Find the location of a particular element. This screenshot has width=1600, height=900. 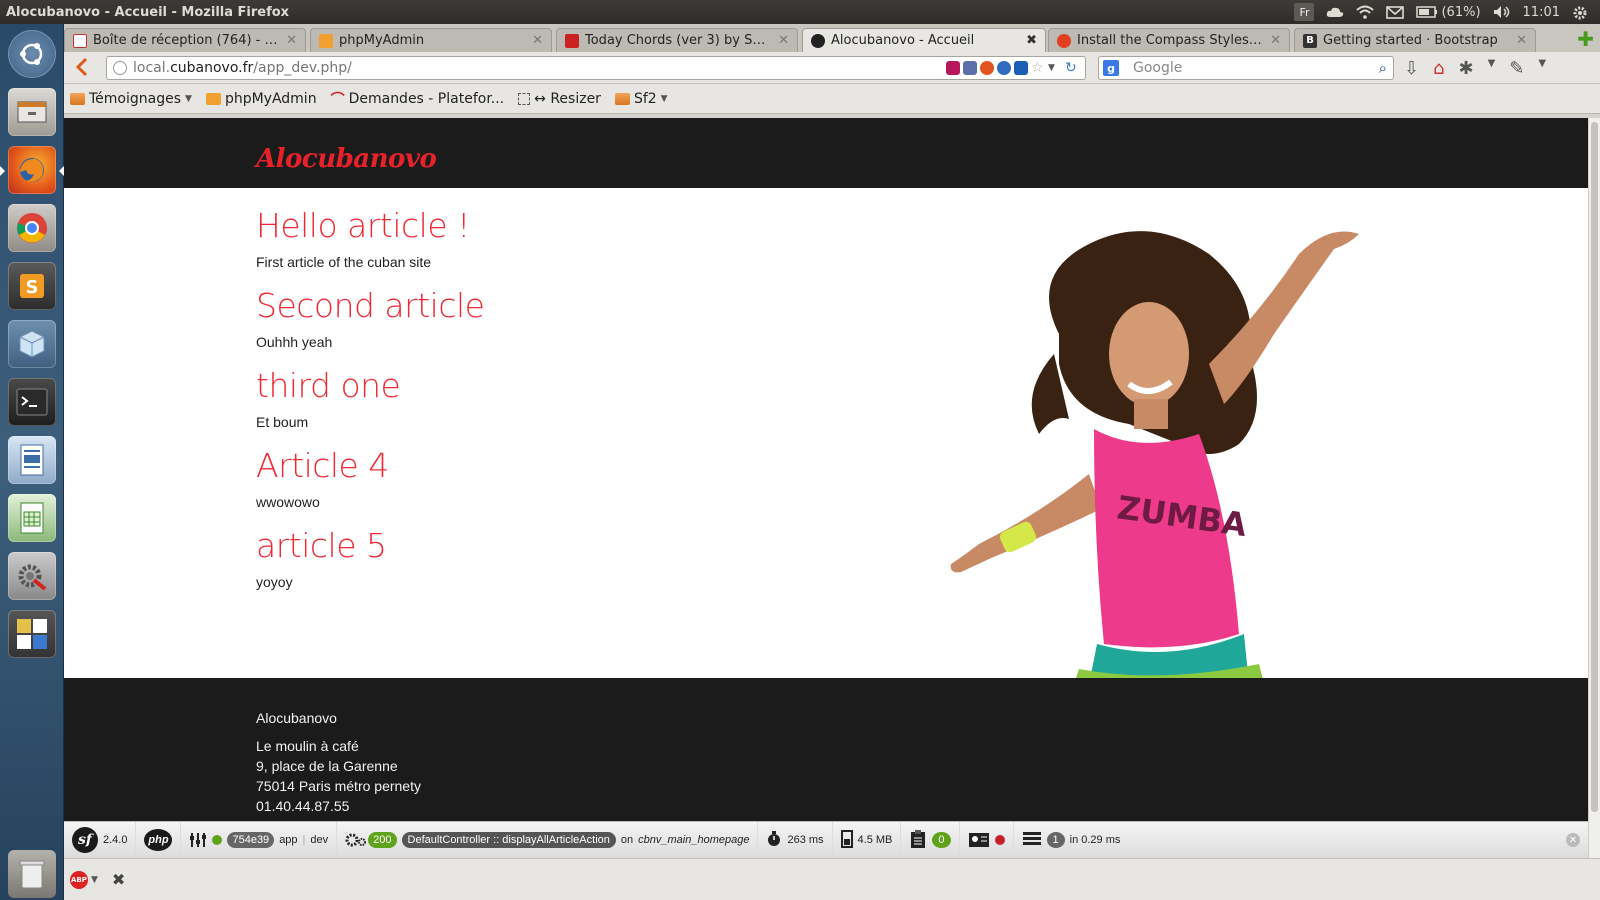

feather-icon is located at coordinates (953, 68).